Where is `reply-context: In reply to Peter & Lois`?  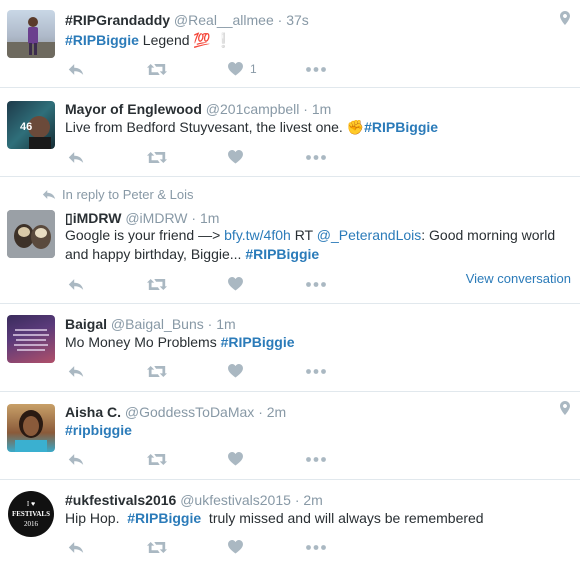
reply-context: In reply to Peter & Lois is located at coordinates (118, 195).